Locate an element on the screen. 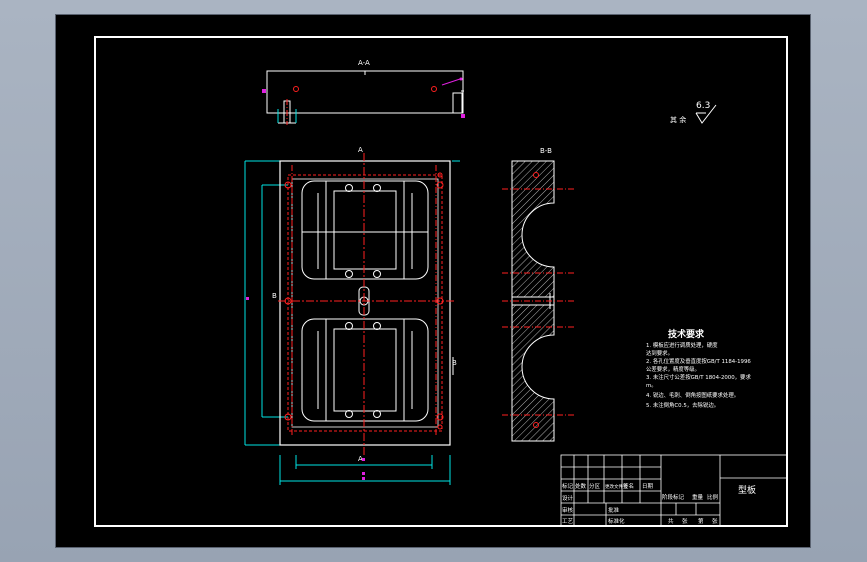  side-section-view: B-B is located at coordinates (539, 294).